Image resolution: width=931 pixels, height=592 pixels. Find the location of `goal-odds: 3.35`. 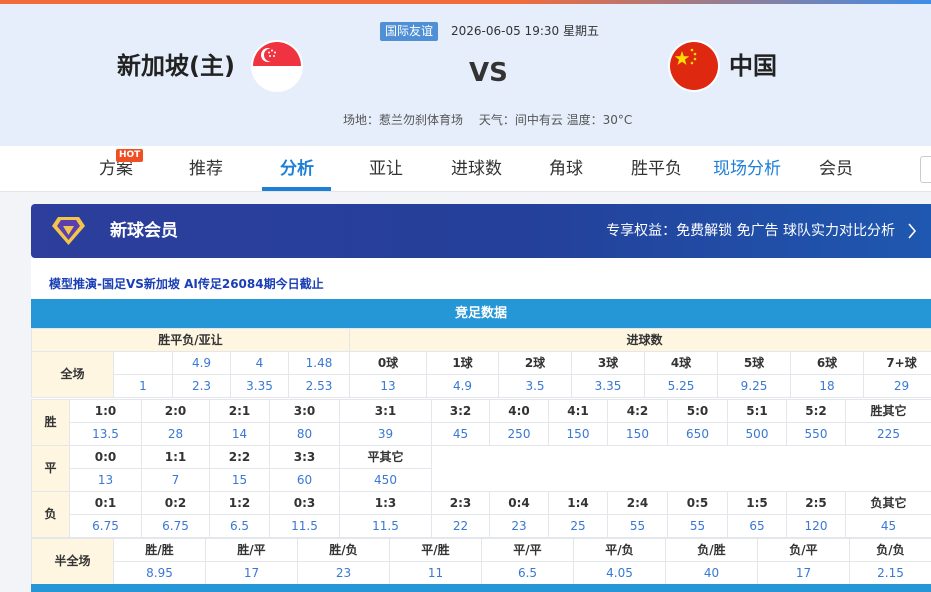

goal-odds: 3.35 is located at coordinates (608, 386).